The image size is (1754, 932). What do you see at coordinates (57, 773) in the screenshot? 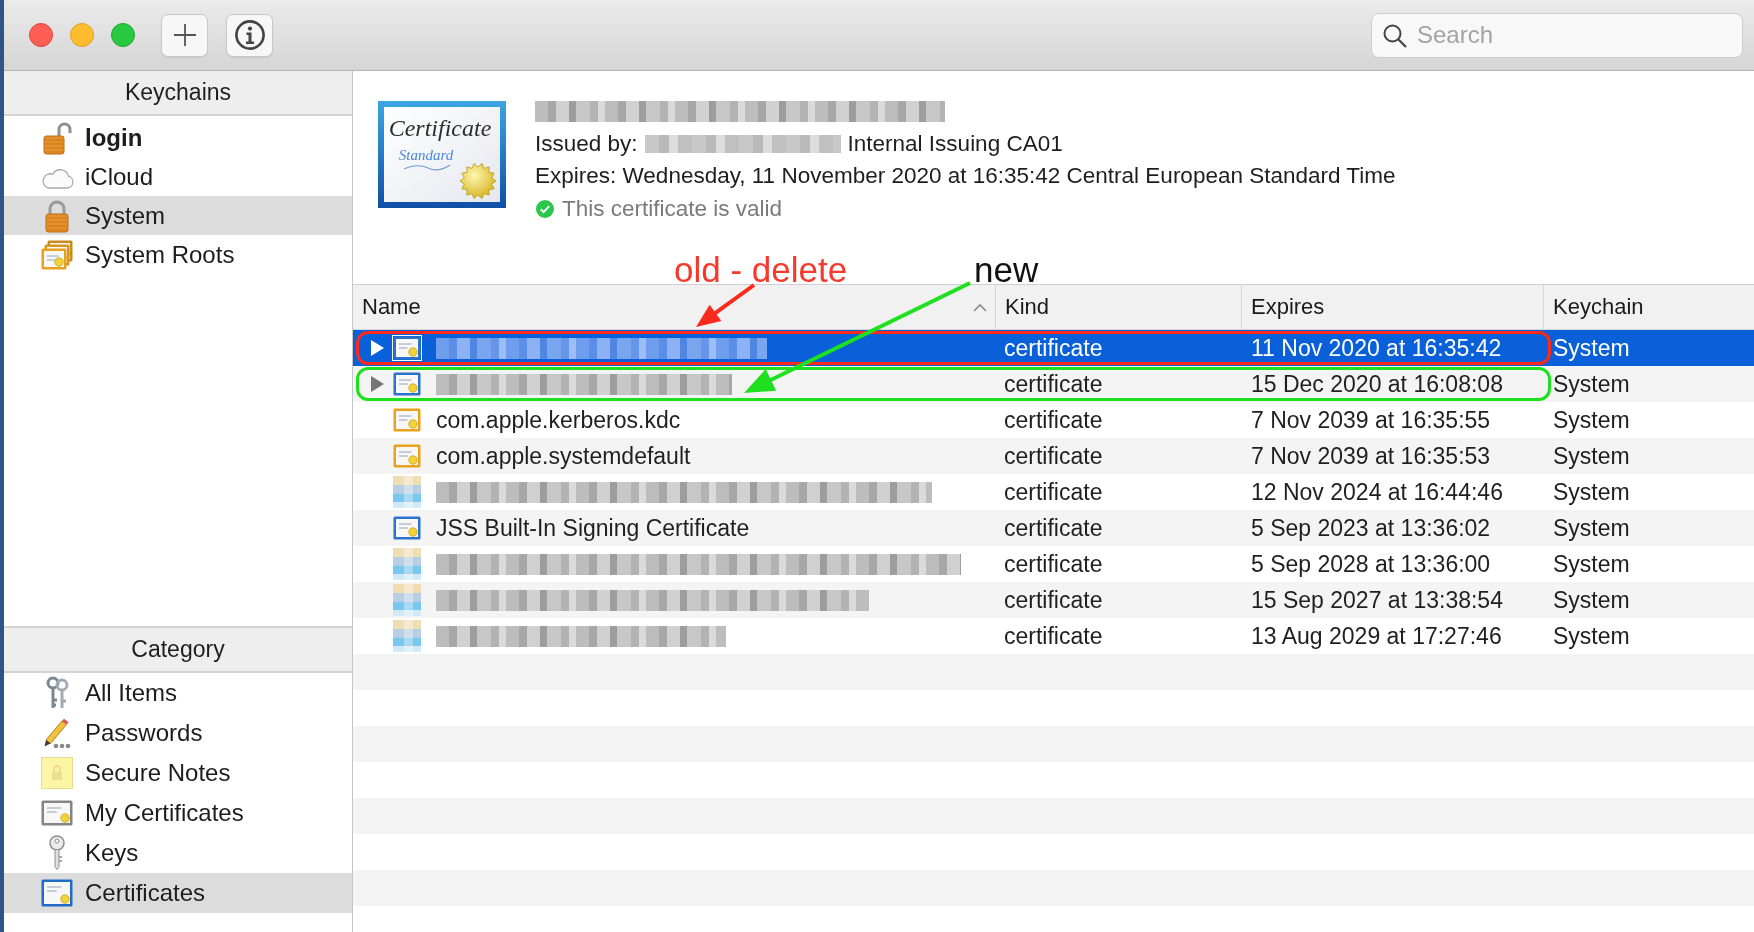
I see `note-icon` at bounding box center [57, 773].